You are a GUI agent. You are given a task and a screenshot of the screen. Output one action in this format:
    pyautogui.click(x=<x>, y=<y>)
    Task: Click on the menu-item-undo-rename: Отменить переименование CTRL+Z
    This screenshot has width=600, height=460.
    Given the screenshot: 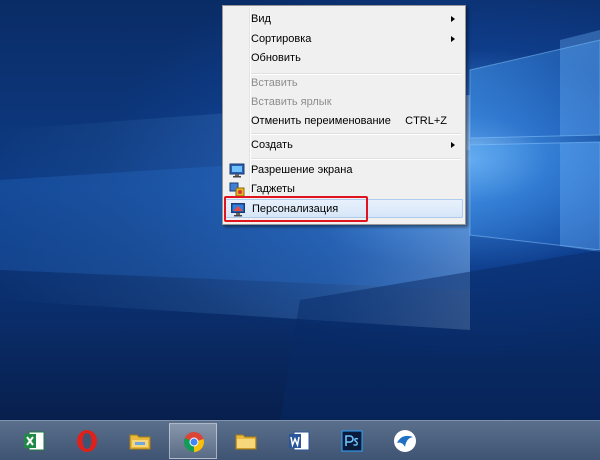 What is the action you would take?
    pyautogui.click(x=344, y=121)
    